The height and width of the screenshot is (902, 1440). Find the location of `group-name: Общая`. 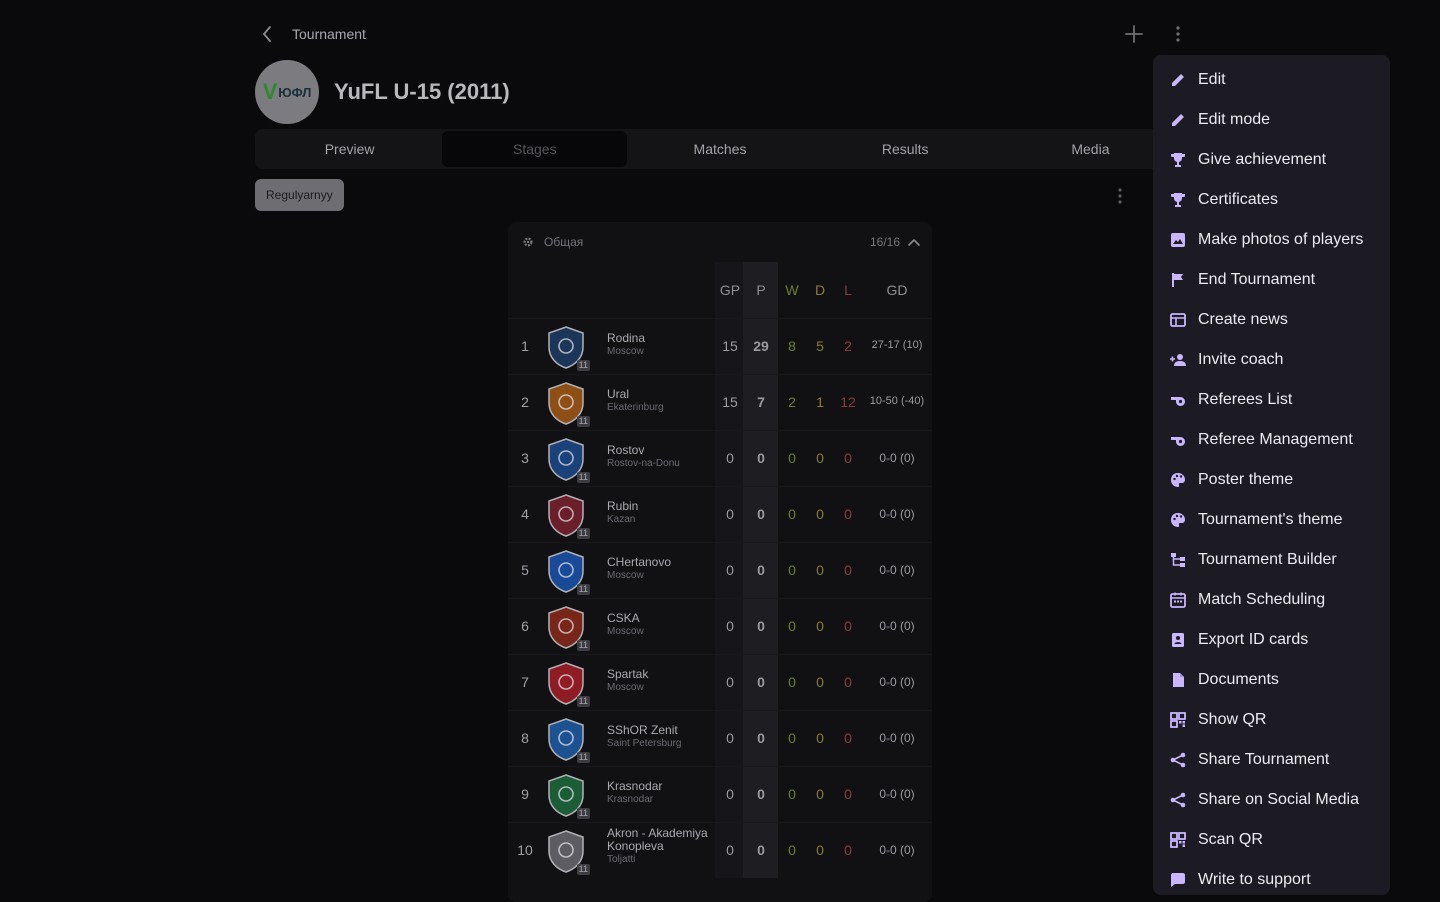

group-name: Общая is located at coordinates (564, 242).